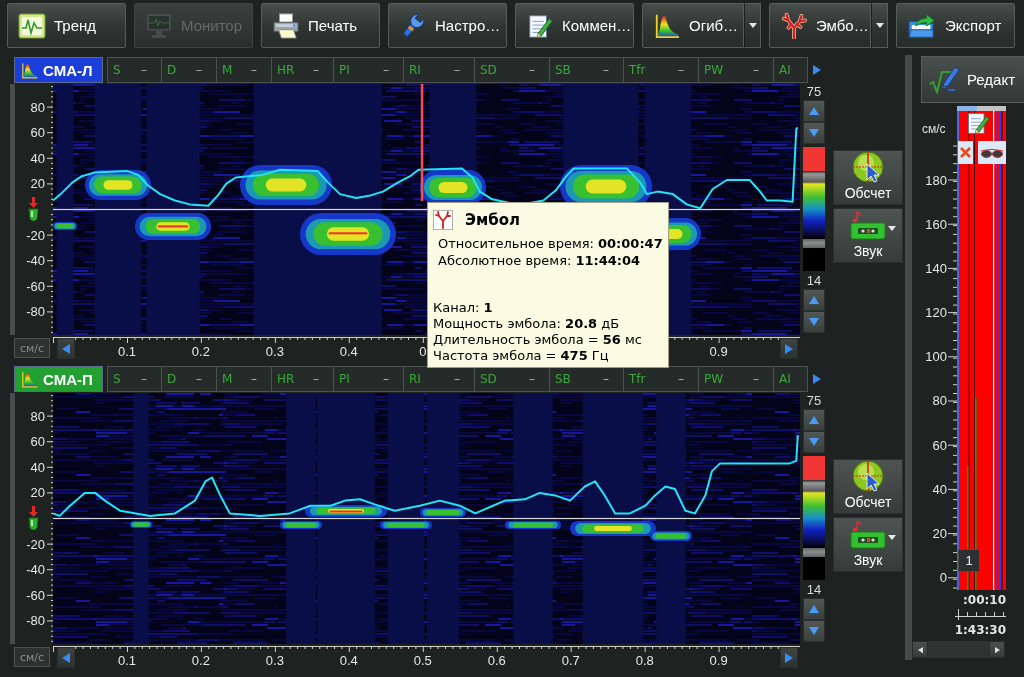  I want to click on x-axis-label: 0.1, so click(127, 660).